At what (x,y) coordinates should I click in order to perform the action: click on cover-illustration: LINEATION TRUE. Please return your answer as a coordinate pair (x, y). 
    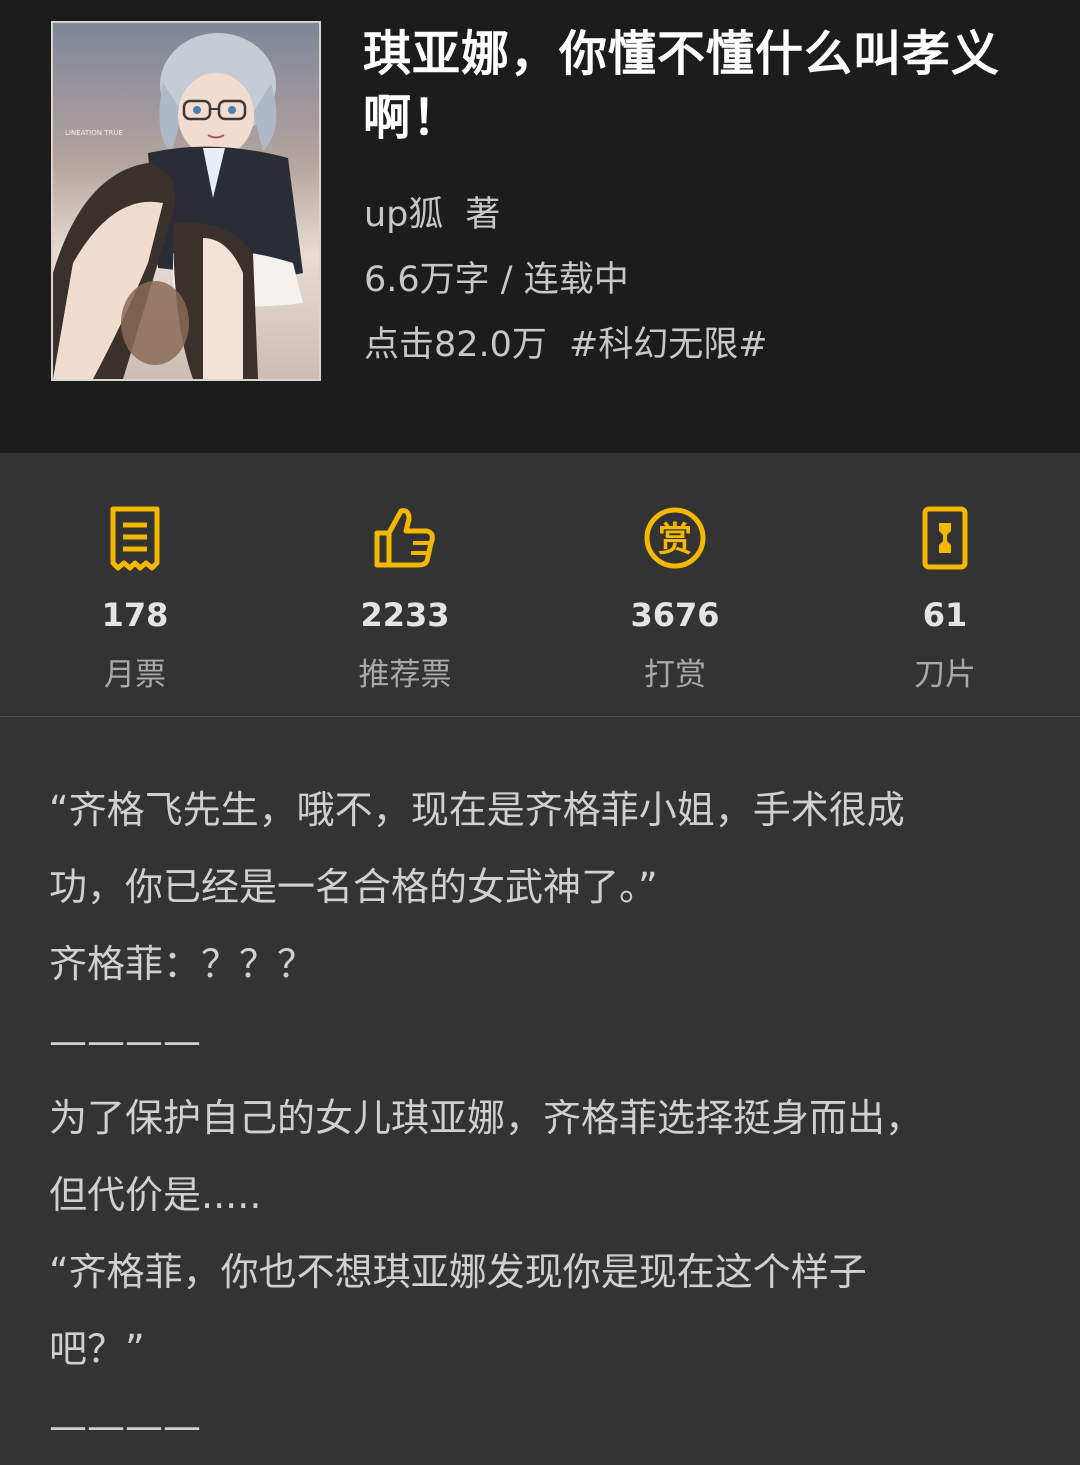
    Looking at the image, I should click on (186, 201).